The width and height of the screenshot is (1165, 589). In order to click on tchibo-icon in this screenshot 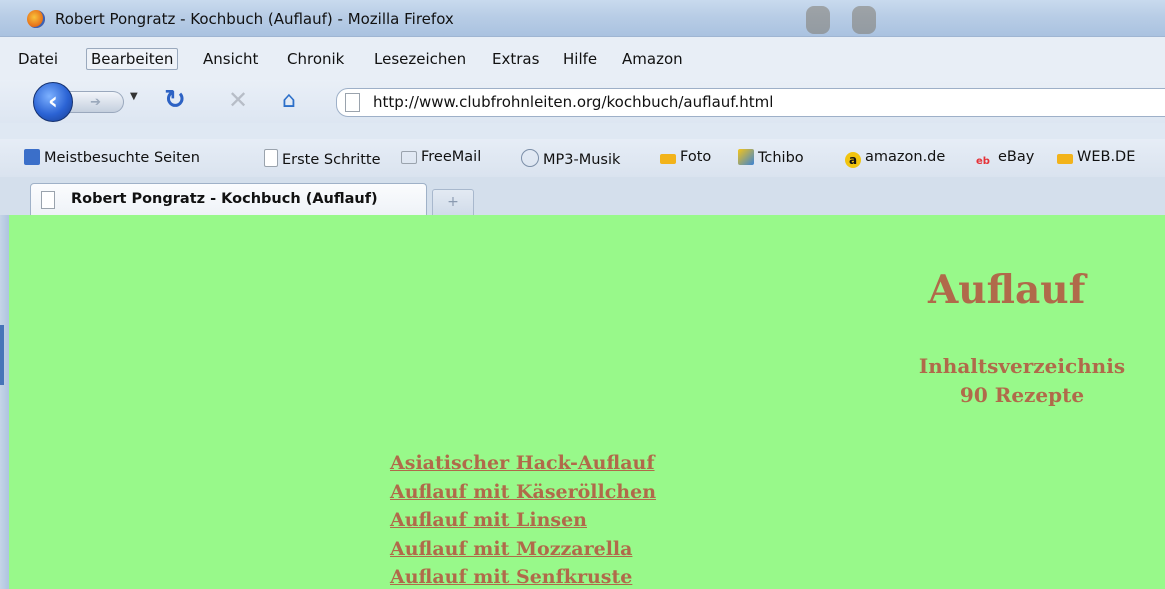, I will do `click(746, 157)`.